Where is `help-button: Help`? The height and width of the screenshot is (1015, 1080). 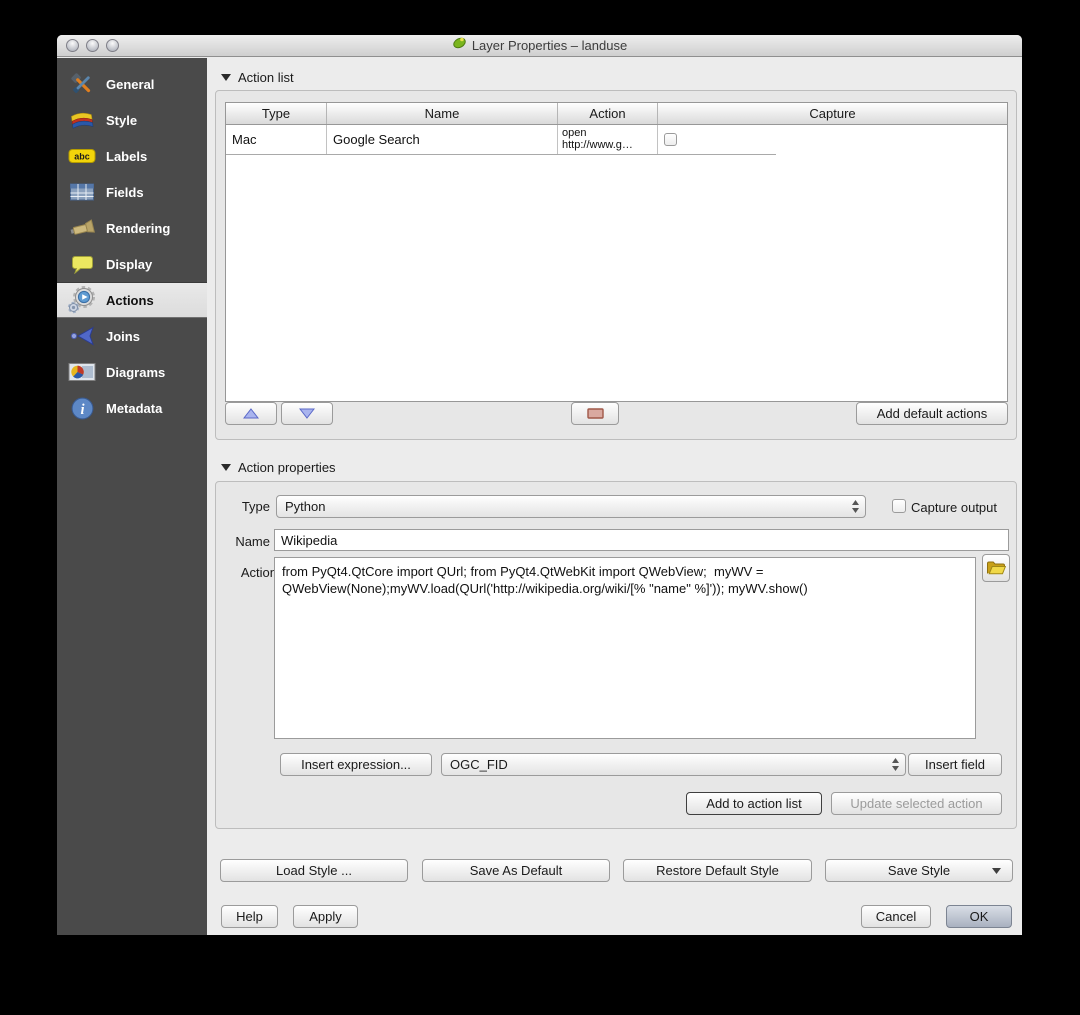 help-button: Help is located at coordinates (249, 916).